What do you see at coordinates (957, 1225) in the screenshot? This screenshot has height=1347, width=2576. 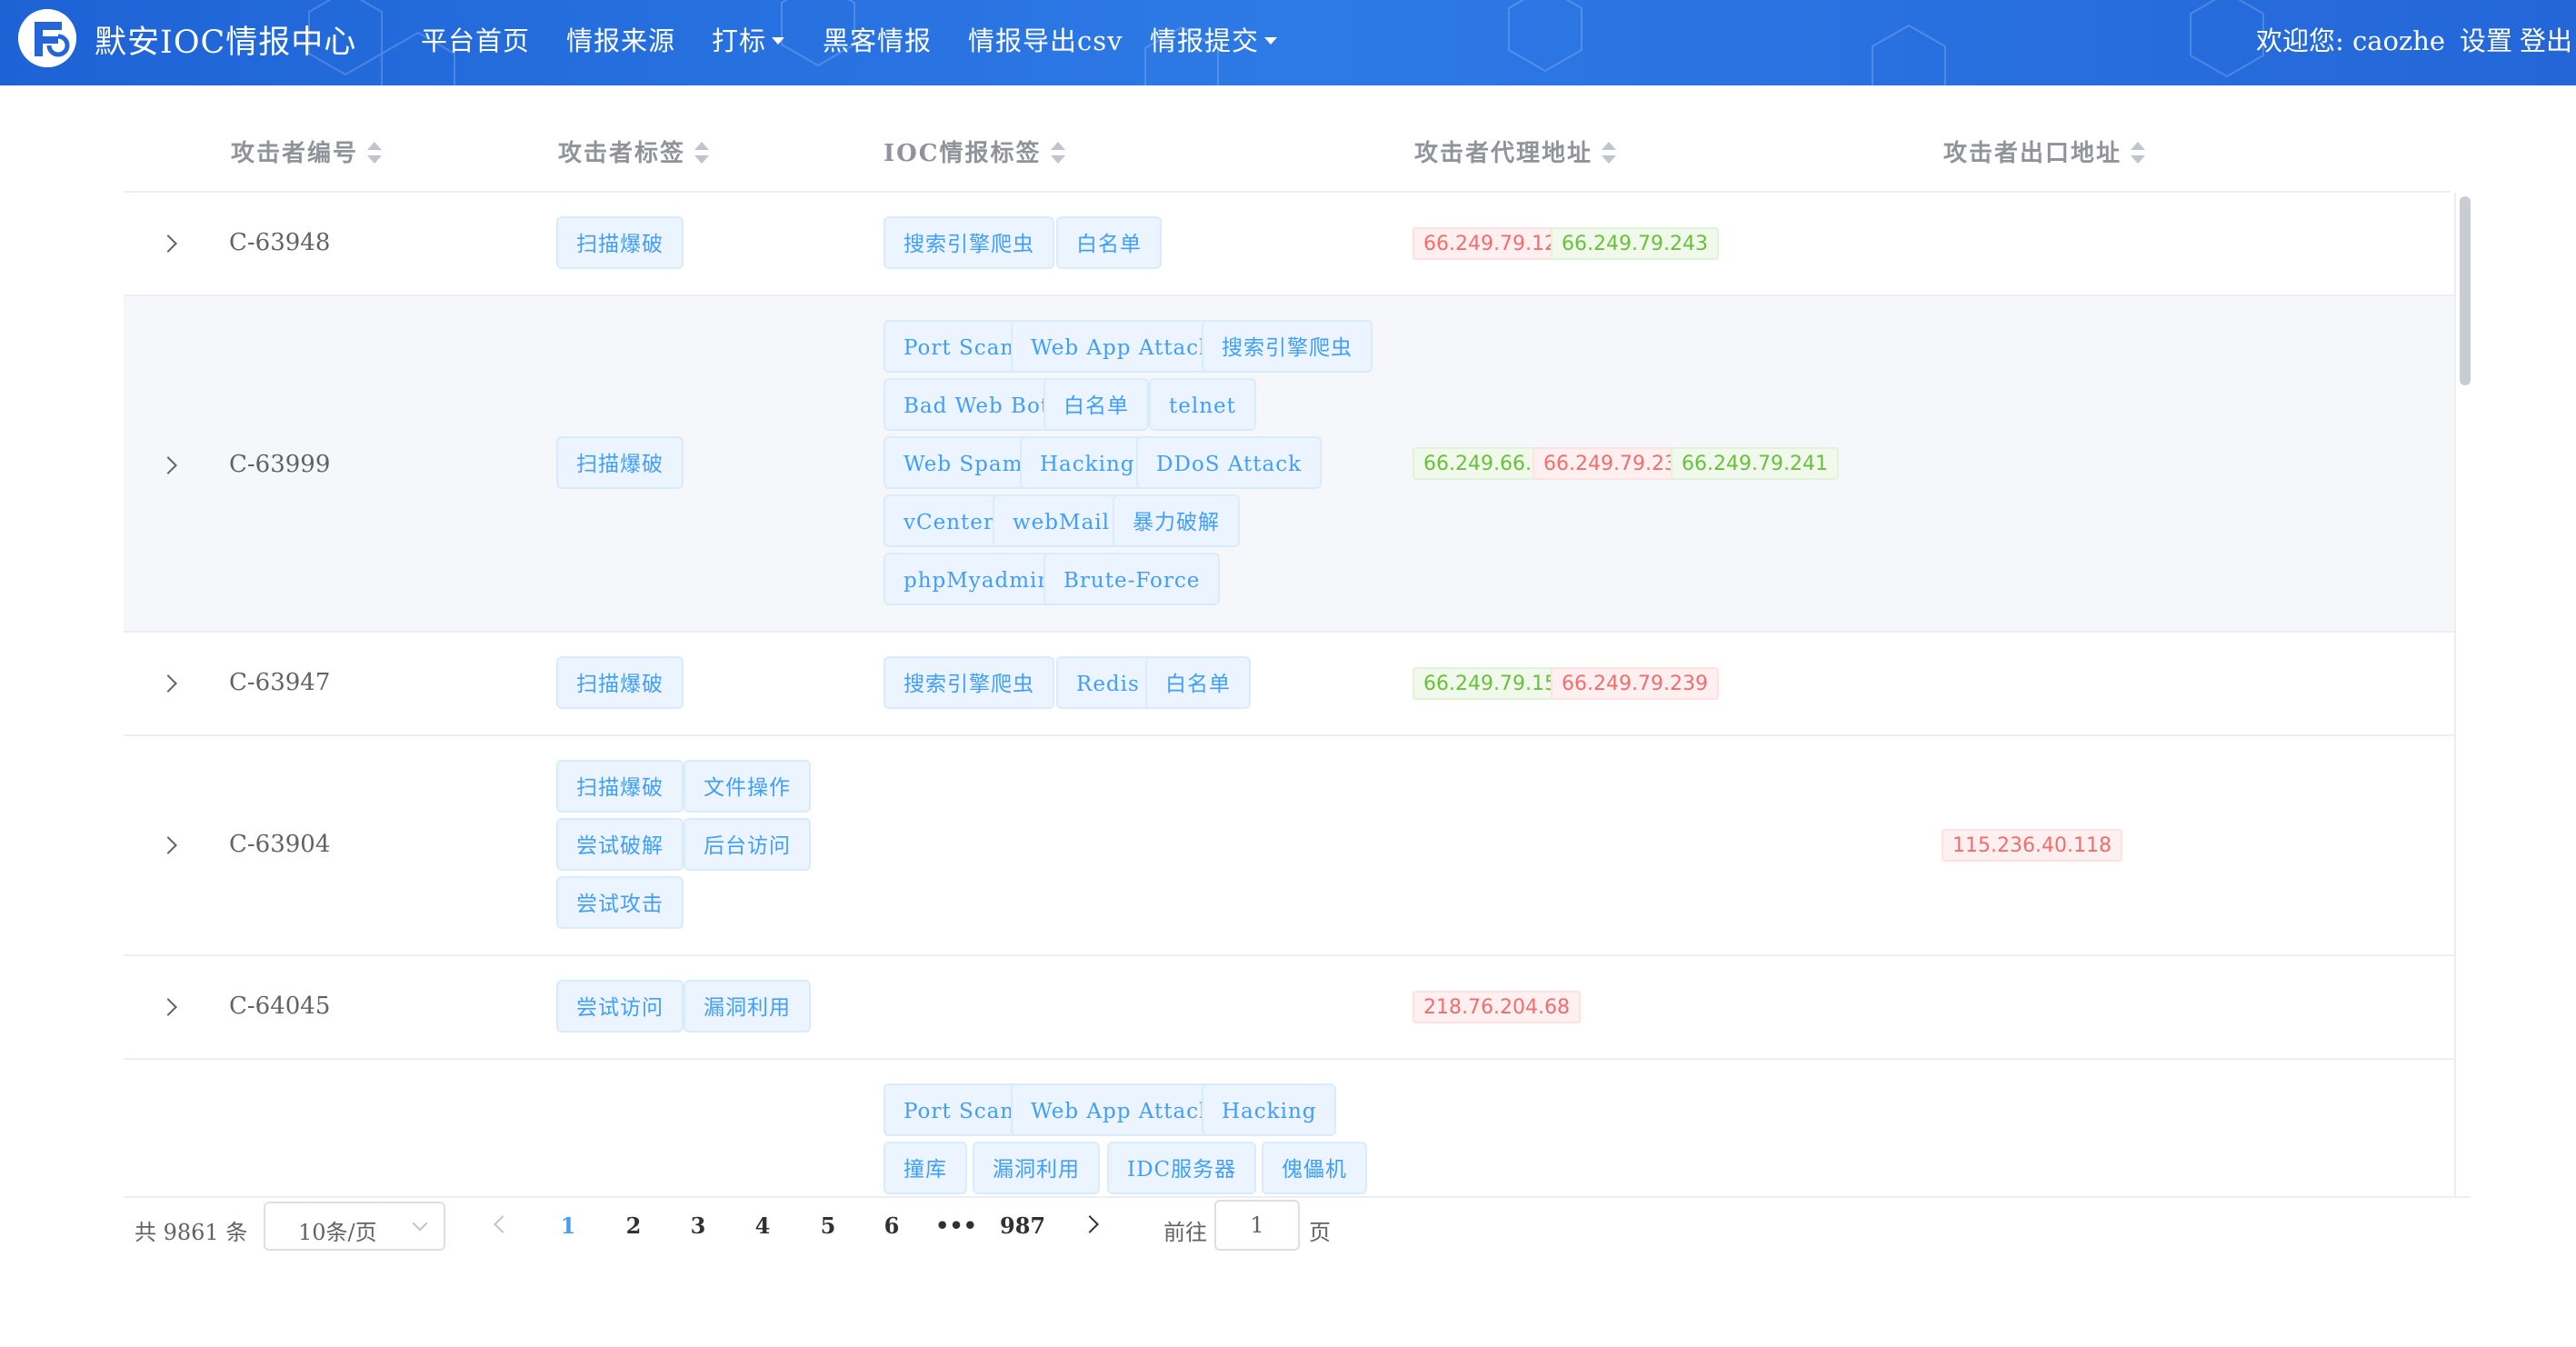 I see `more-pages-ellipsis: •••` at bounding box center [957, 1225].